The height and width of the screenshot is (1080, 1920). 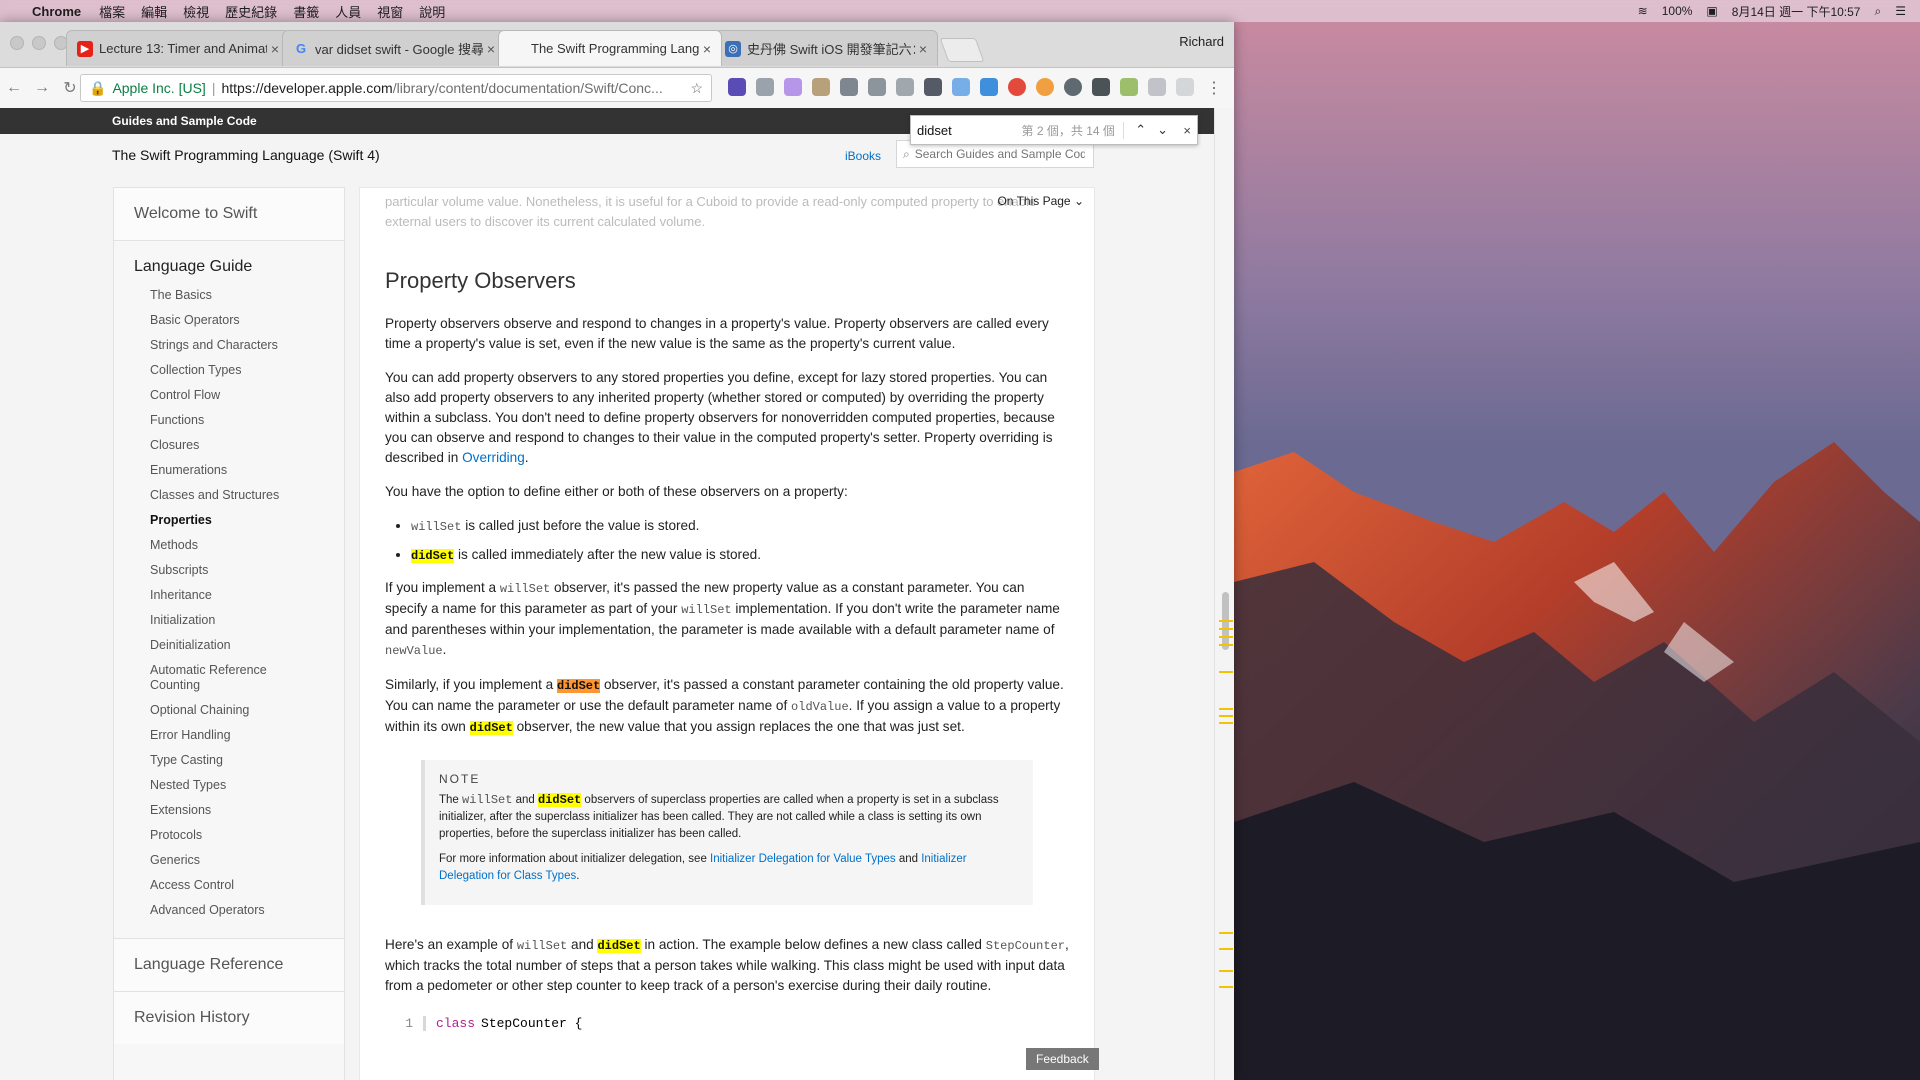 What do you see at coordinates (246, 155) in the screenshot?
I see `page-title: The Swift Programming Language (Swift 4)` at bounding box center [246, 155].